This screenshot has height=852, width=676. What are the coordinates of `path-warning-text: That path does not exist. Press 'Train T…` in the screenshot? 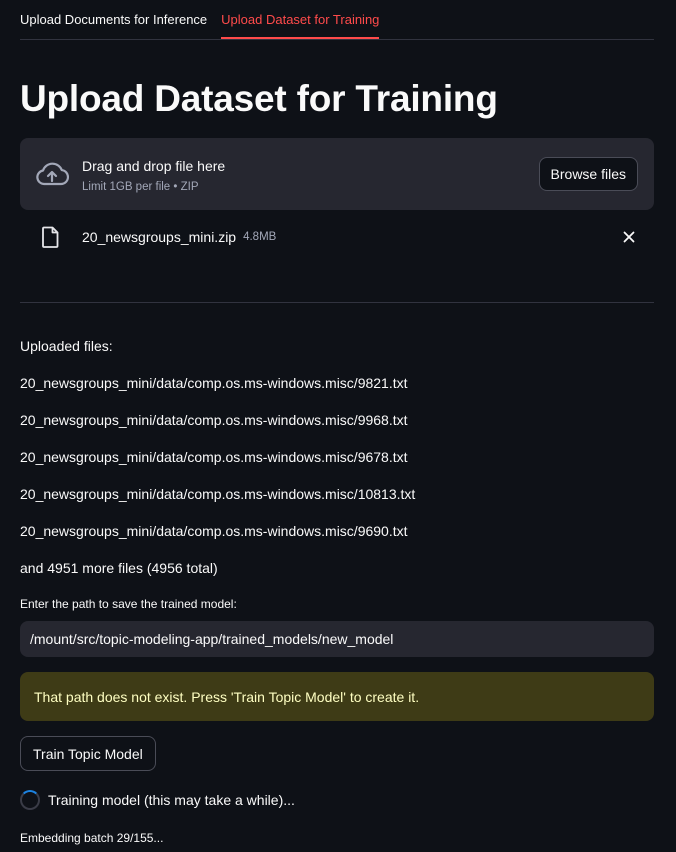 It's located at (227, 696).